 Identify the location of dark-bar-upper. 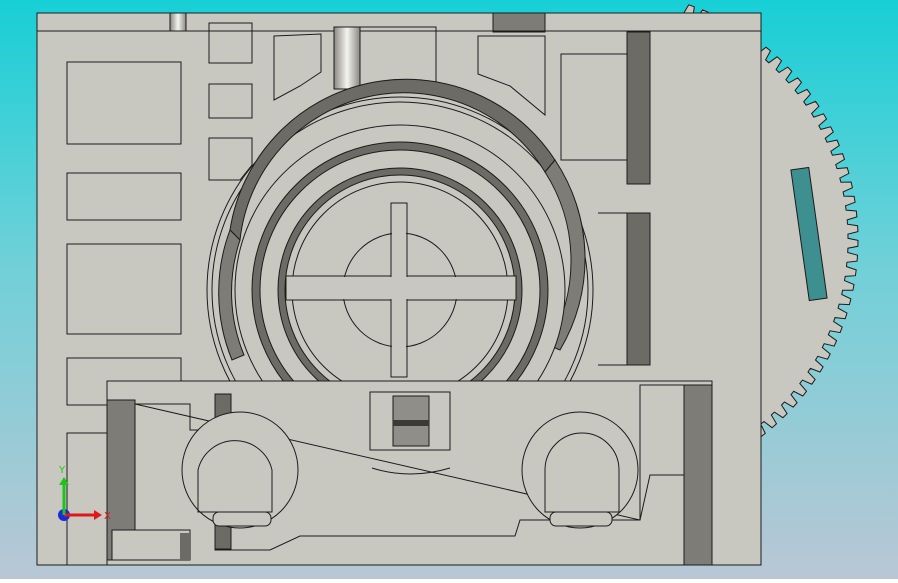
(638, 108).